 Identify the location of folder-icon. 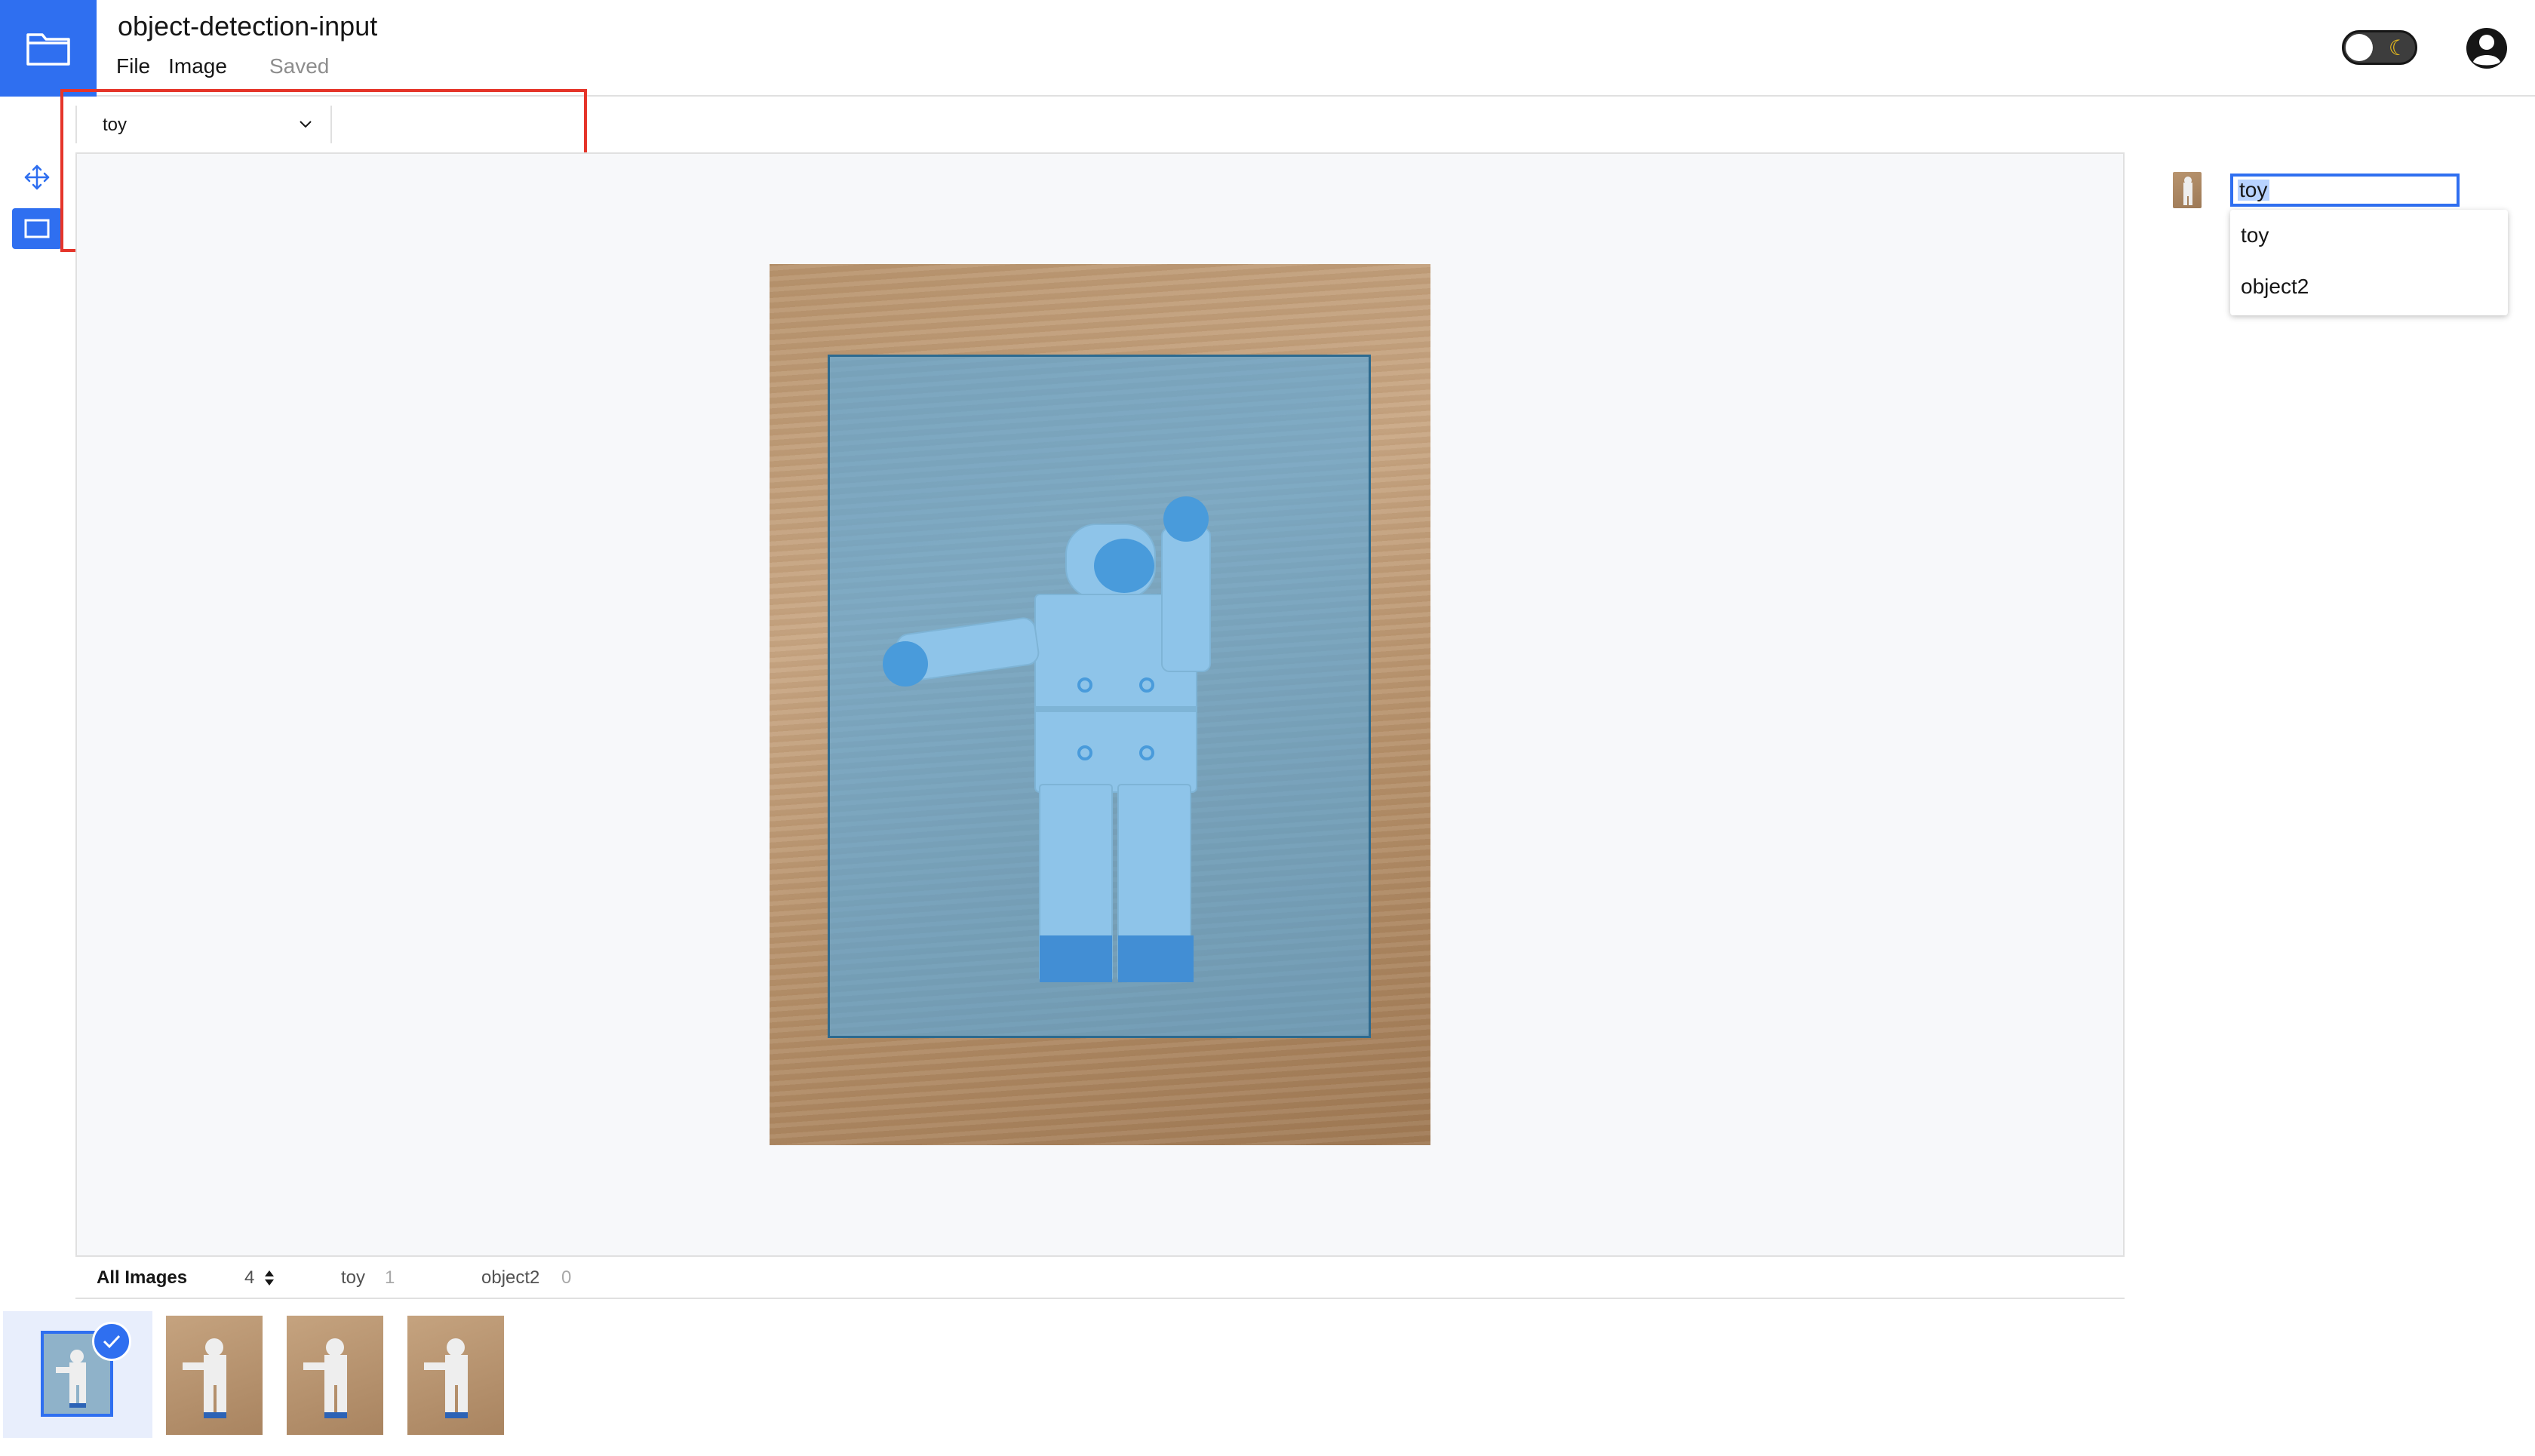
(48, 49).